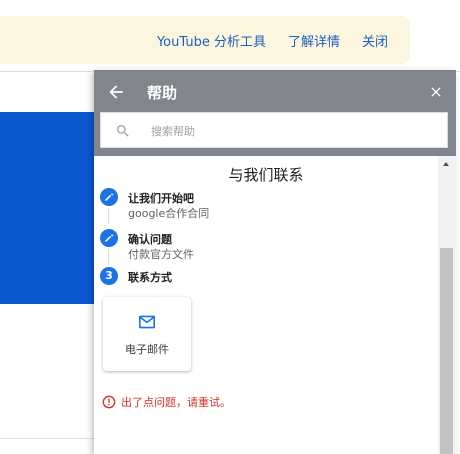  I want to click on scroll-thumb, so click(446, 351).